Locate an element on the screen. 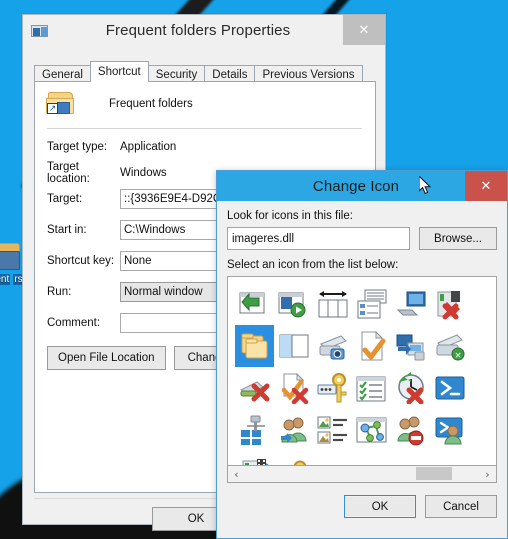 The image size is (508, 539). printer-camera-icon is located at coordinates (333, 347).